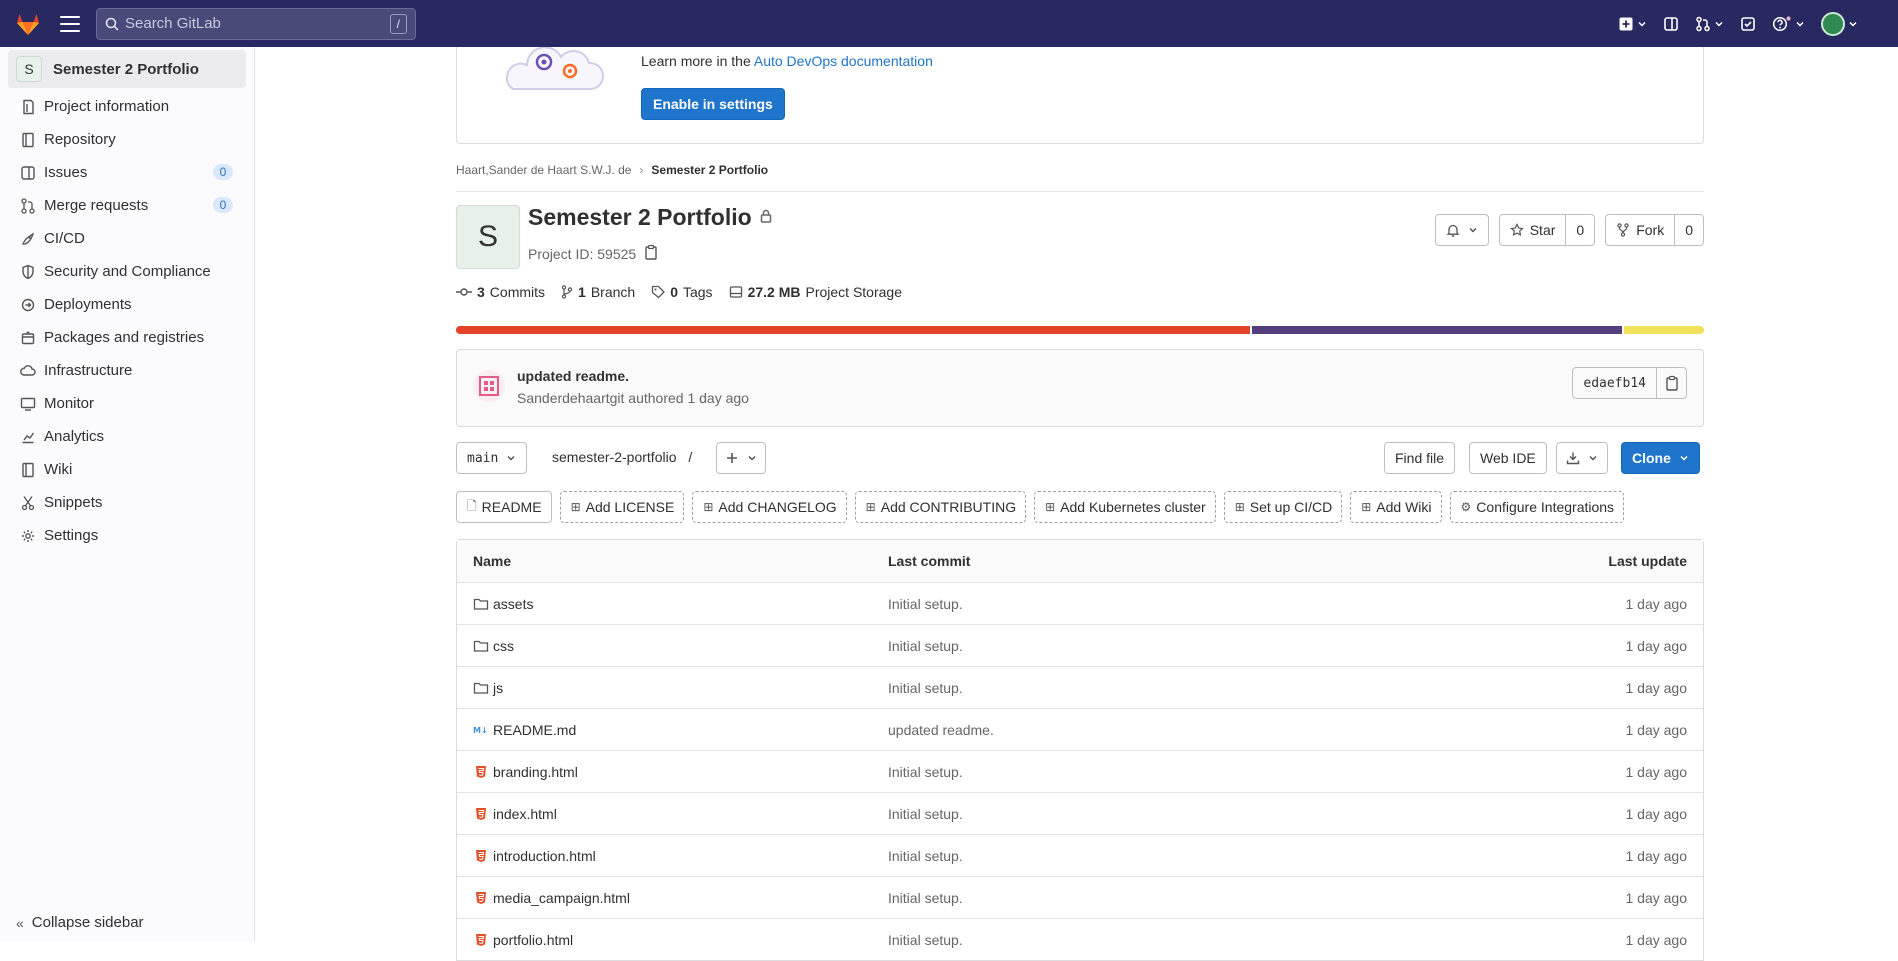 Image resolution: width=1898 pixels, height=961 pixels. Describe the element at coordinates (1614, 383) in the screenshot. I see `commit-sha-link: edaefb14` at that location.